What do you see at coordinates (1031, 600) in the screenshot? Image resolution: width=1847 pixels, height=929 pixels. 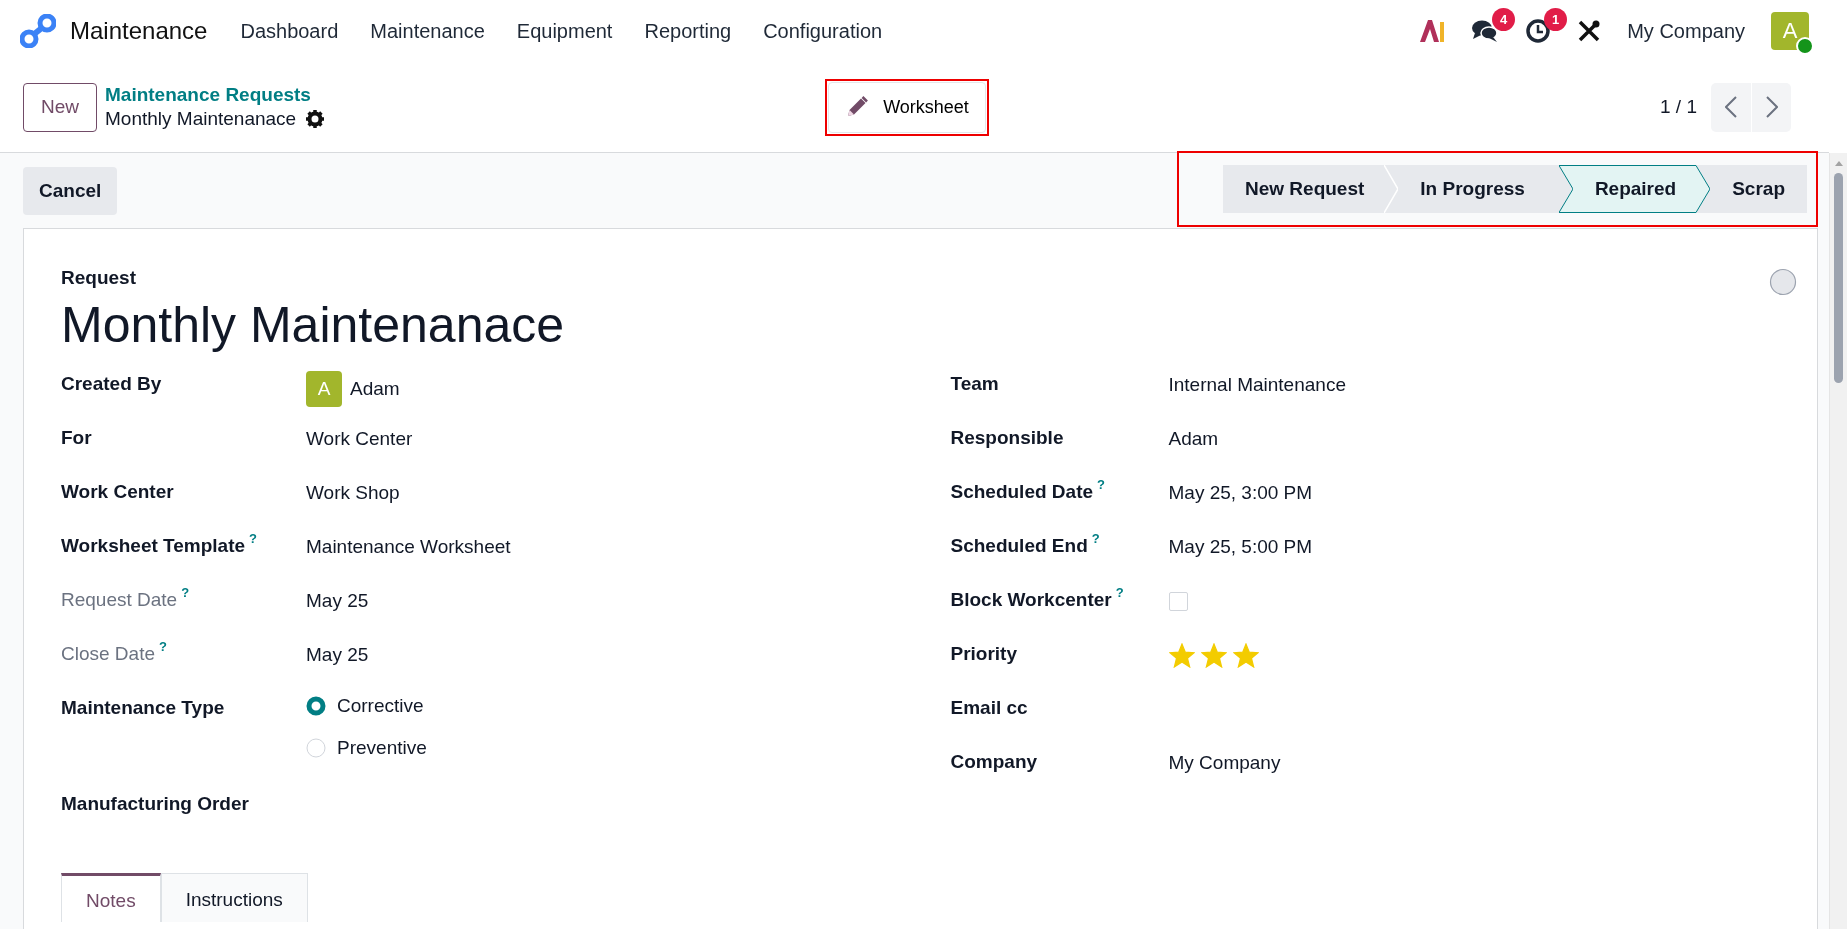 I see `field-label: Block Workcenter` at bounding box center [1031, 600].